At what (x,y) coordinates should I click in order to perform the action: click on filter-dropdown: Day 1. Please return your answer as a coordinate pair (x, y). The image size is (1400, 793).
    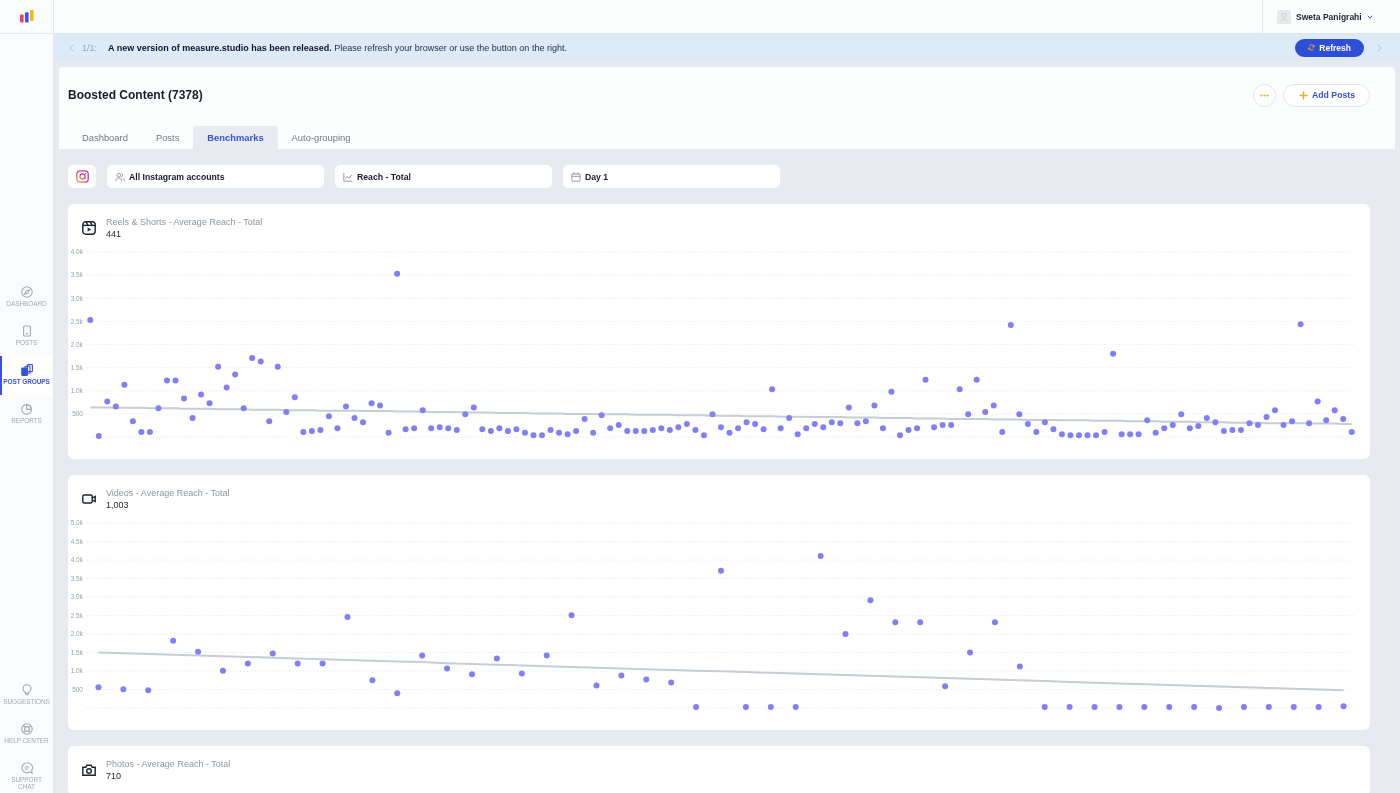
    Looking at the image, I should click on (671, 176).